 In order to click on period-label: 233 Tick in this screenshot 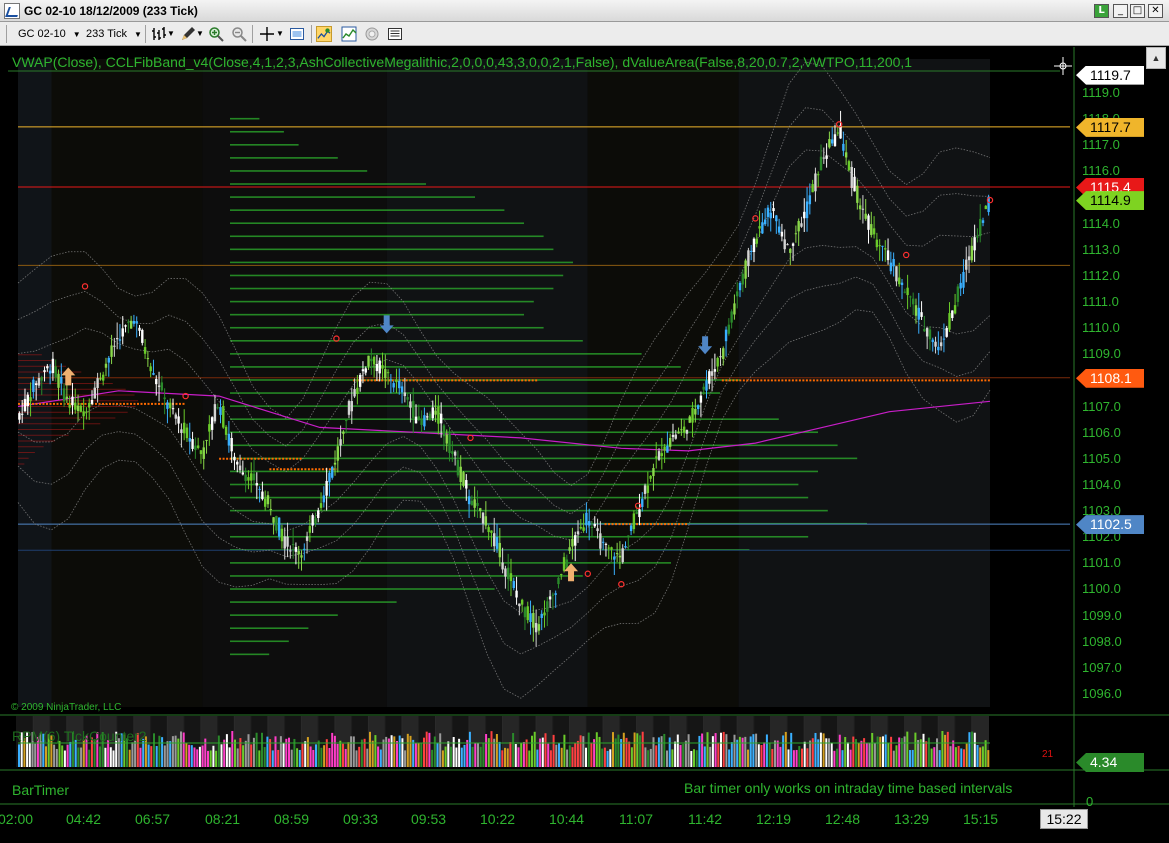, I will do `click(106, 34)`.